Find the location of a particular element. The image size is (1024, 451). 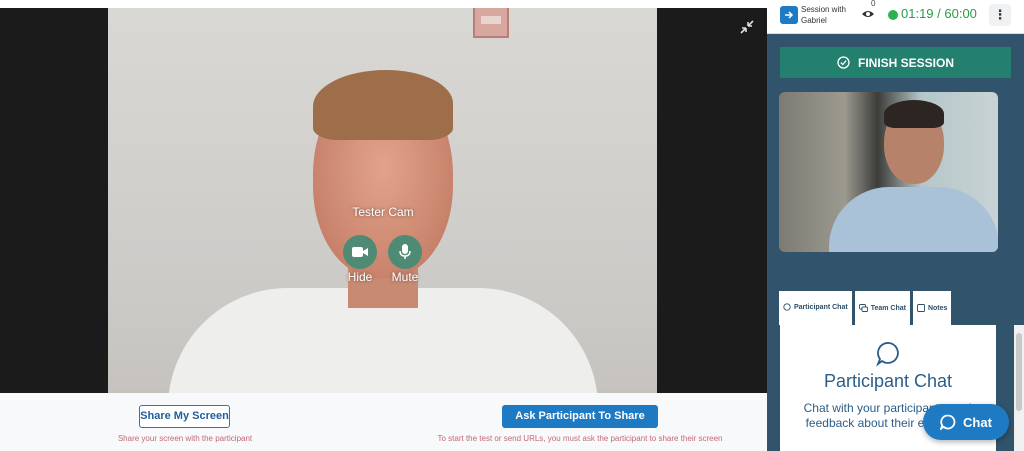

check-circle-icon is located at coordinates (843, 62).